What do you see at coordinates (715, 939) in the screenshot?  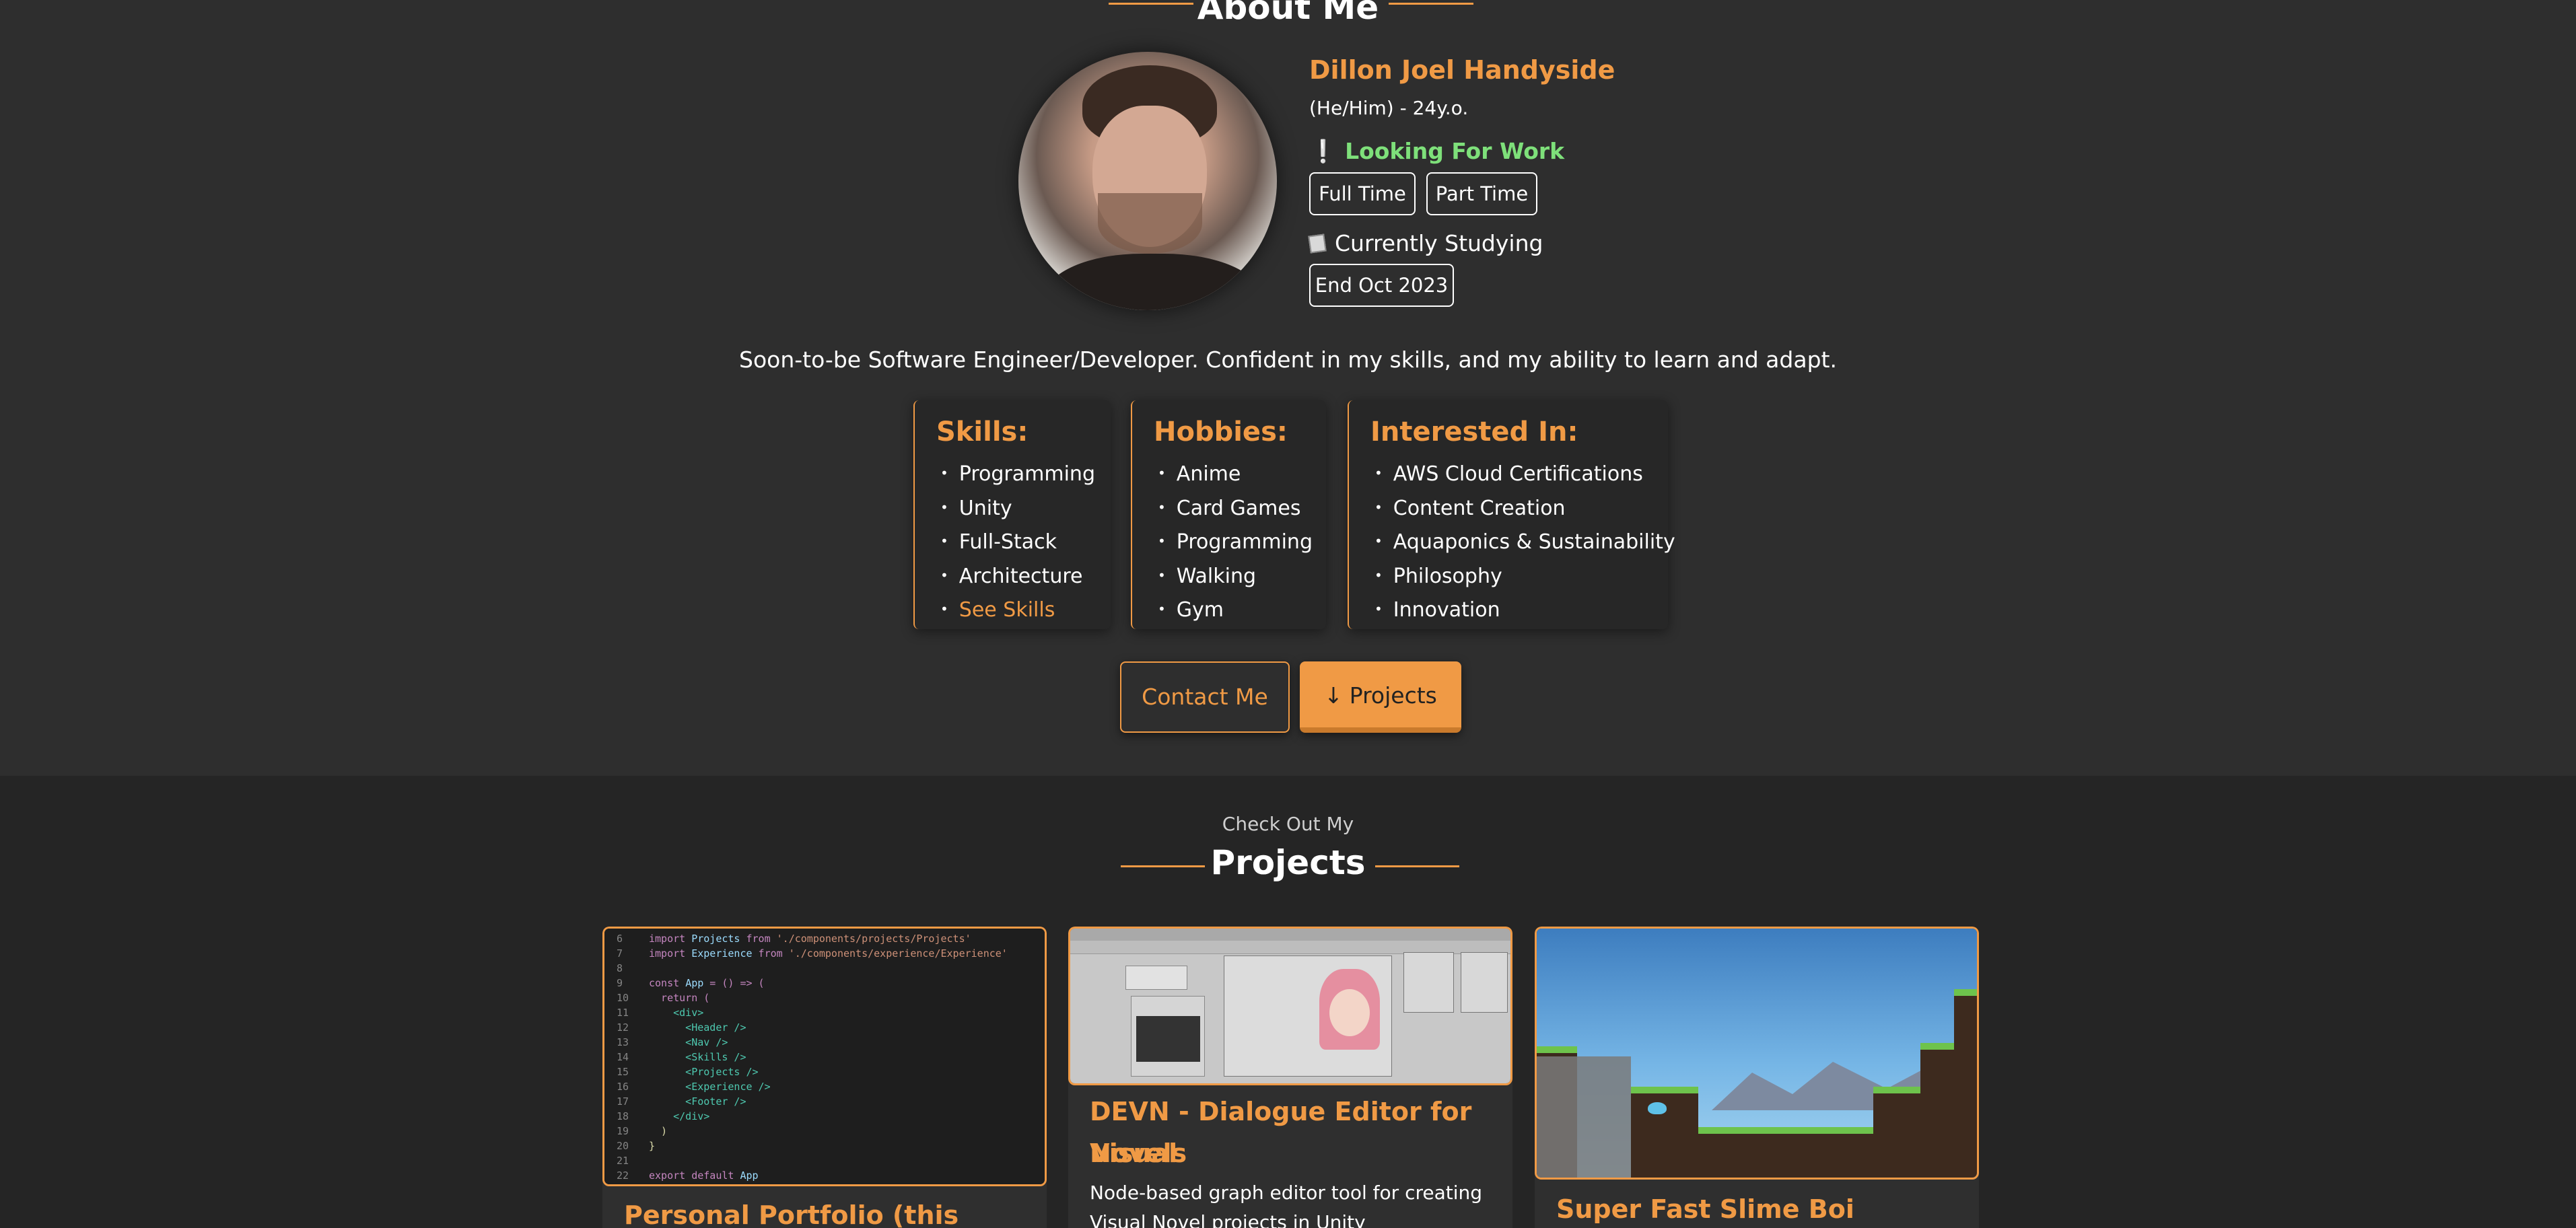 I see `code-token: Projects` at bounding box center [715, 939].